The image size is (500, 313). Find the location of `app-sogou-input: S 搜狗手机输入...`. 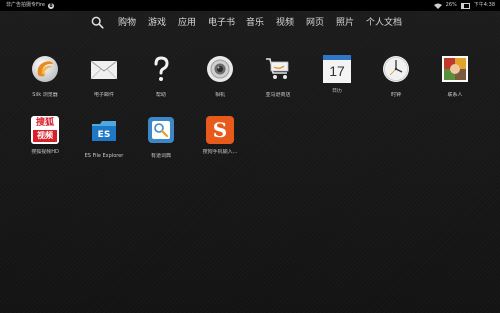

app-sogou-input: S 搜狗手机输入... is located at coordinates (220, 135).